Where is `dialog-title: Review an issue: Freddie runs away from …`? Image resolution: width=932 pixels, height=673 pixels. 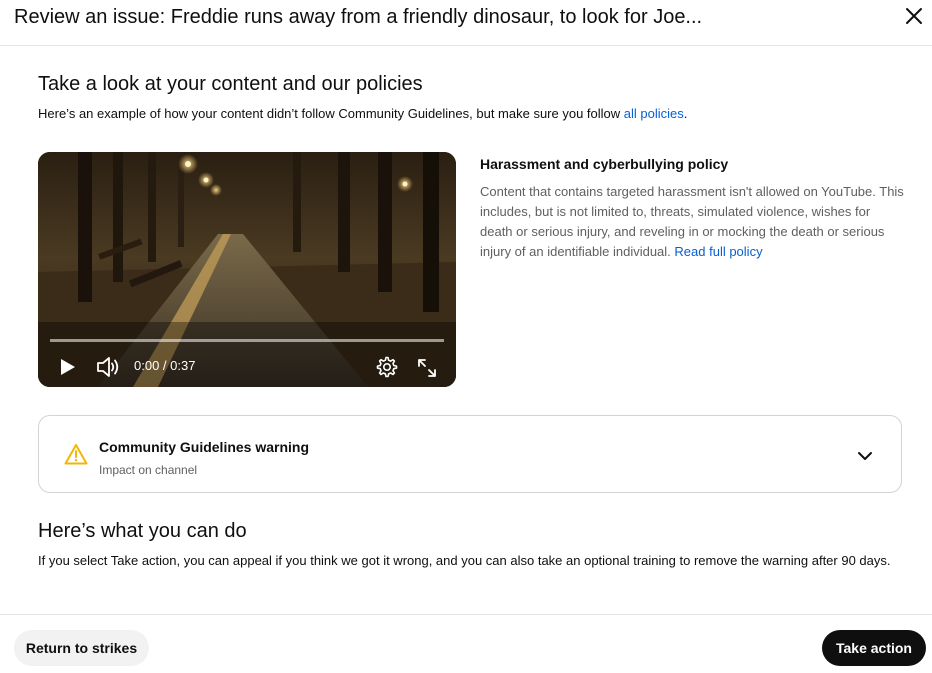 dialog-title: Review an issue: Freddie runs away from … is located at coordinates (358, 17).